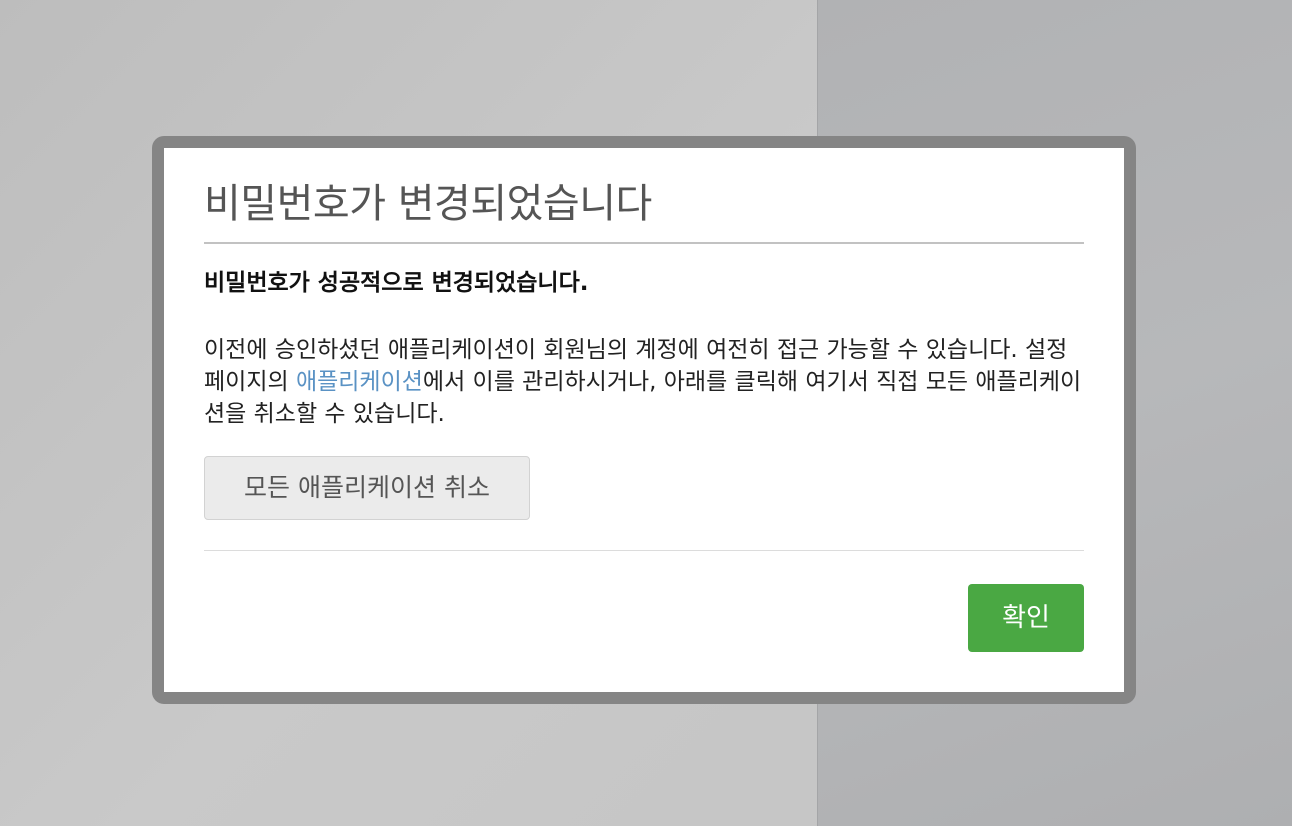 The height and width of the screenshot is (826, 1292). What do you see at coordinates (359, 382) in the screenshot?
I see `applications-link: 애플리케이션` at bounding box center [359, 382].